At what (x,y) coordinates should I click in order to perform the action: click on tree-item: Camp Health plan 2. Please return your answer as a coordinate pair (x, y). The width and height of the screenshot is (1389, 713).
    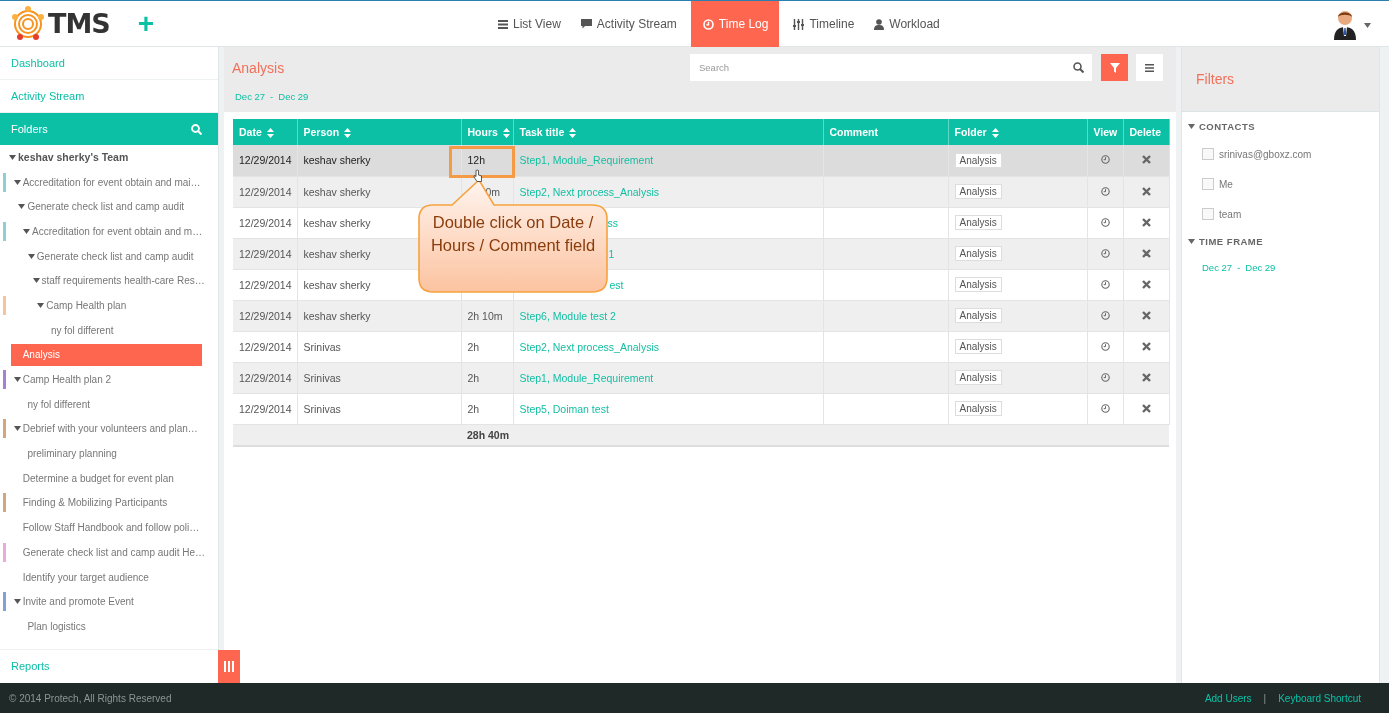
    Looking at the image, I should click on (62, 379).